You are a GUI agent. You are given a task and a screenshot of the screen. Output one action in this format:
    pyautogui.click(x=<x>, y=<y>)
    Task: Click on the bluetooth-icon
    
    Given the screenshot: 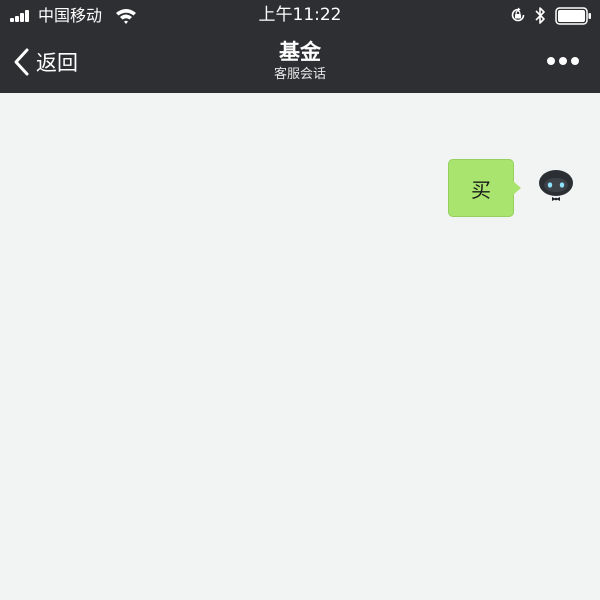 What is the action you would take?
    pyautogui.click(x=540, y=15)
    